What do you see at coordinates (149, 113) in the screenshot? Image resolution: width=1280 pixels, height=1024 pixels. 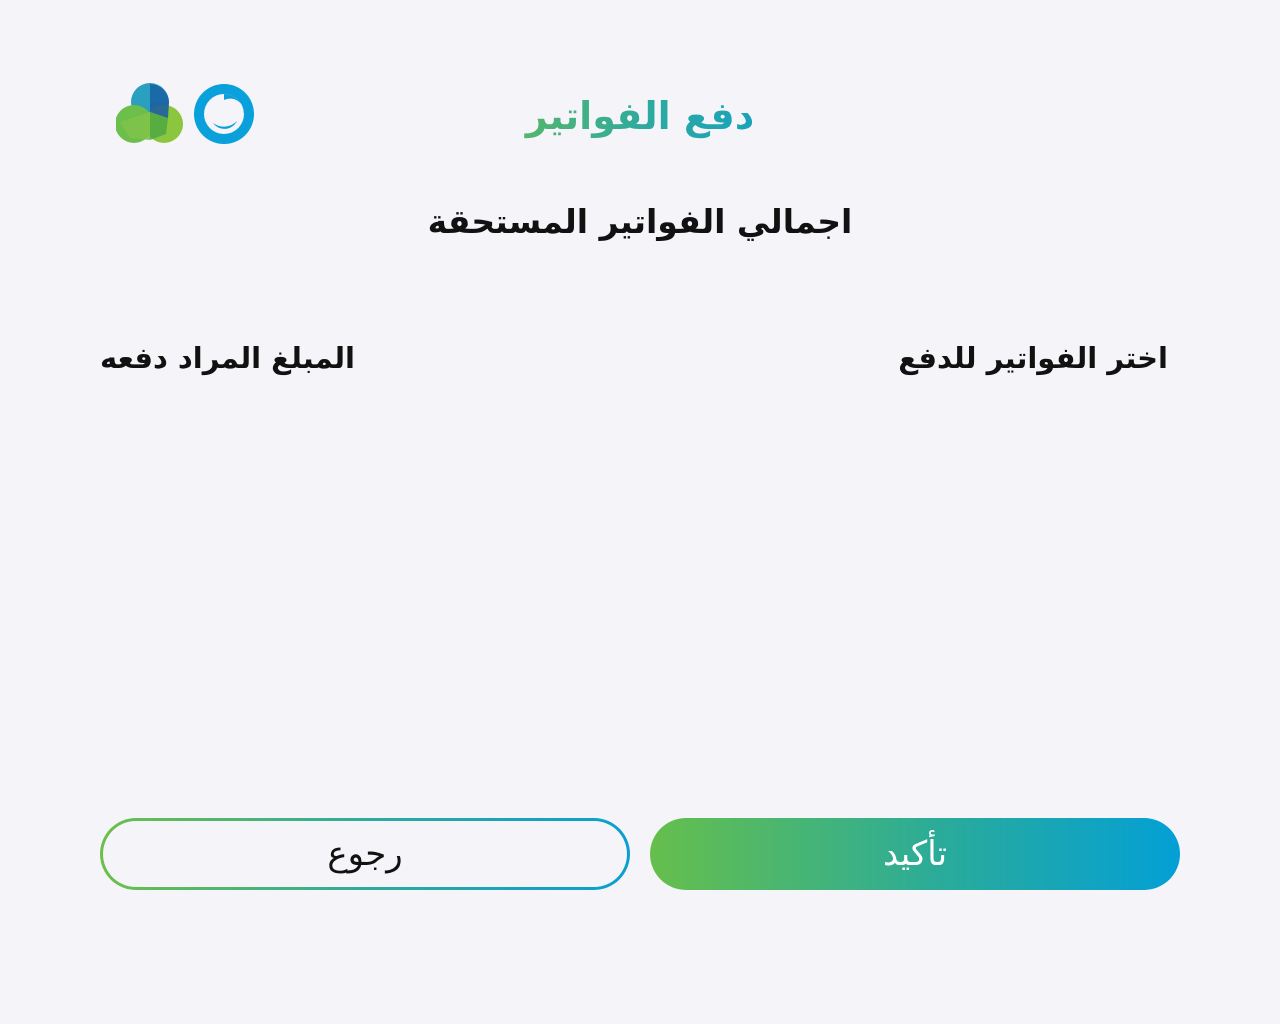 I see `cluster-logo-icon` at bounding box center [149, 113].